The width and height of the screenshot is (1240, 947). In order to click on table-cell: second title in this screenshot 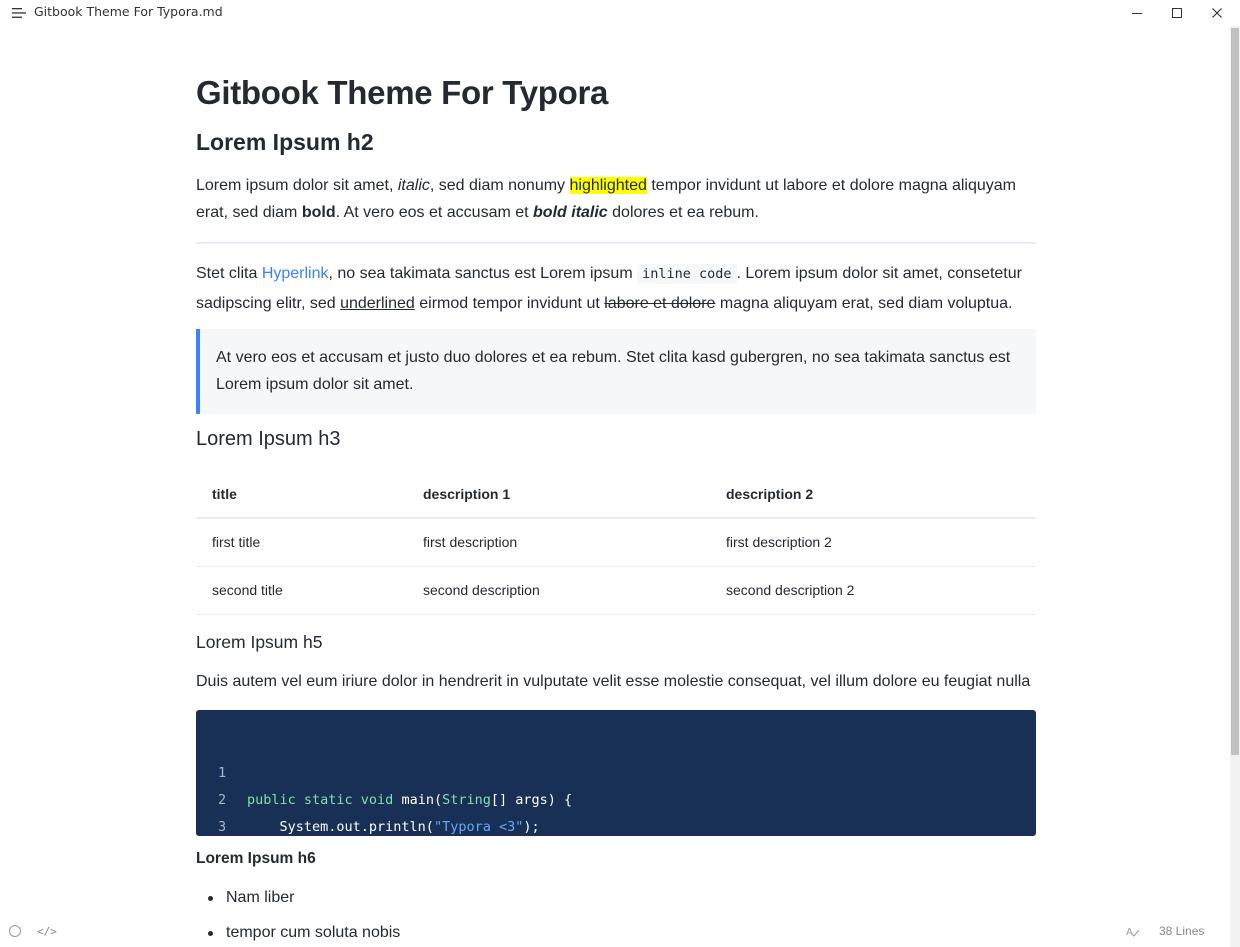, I will do `click(301, 590)`.